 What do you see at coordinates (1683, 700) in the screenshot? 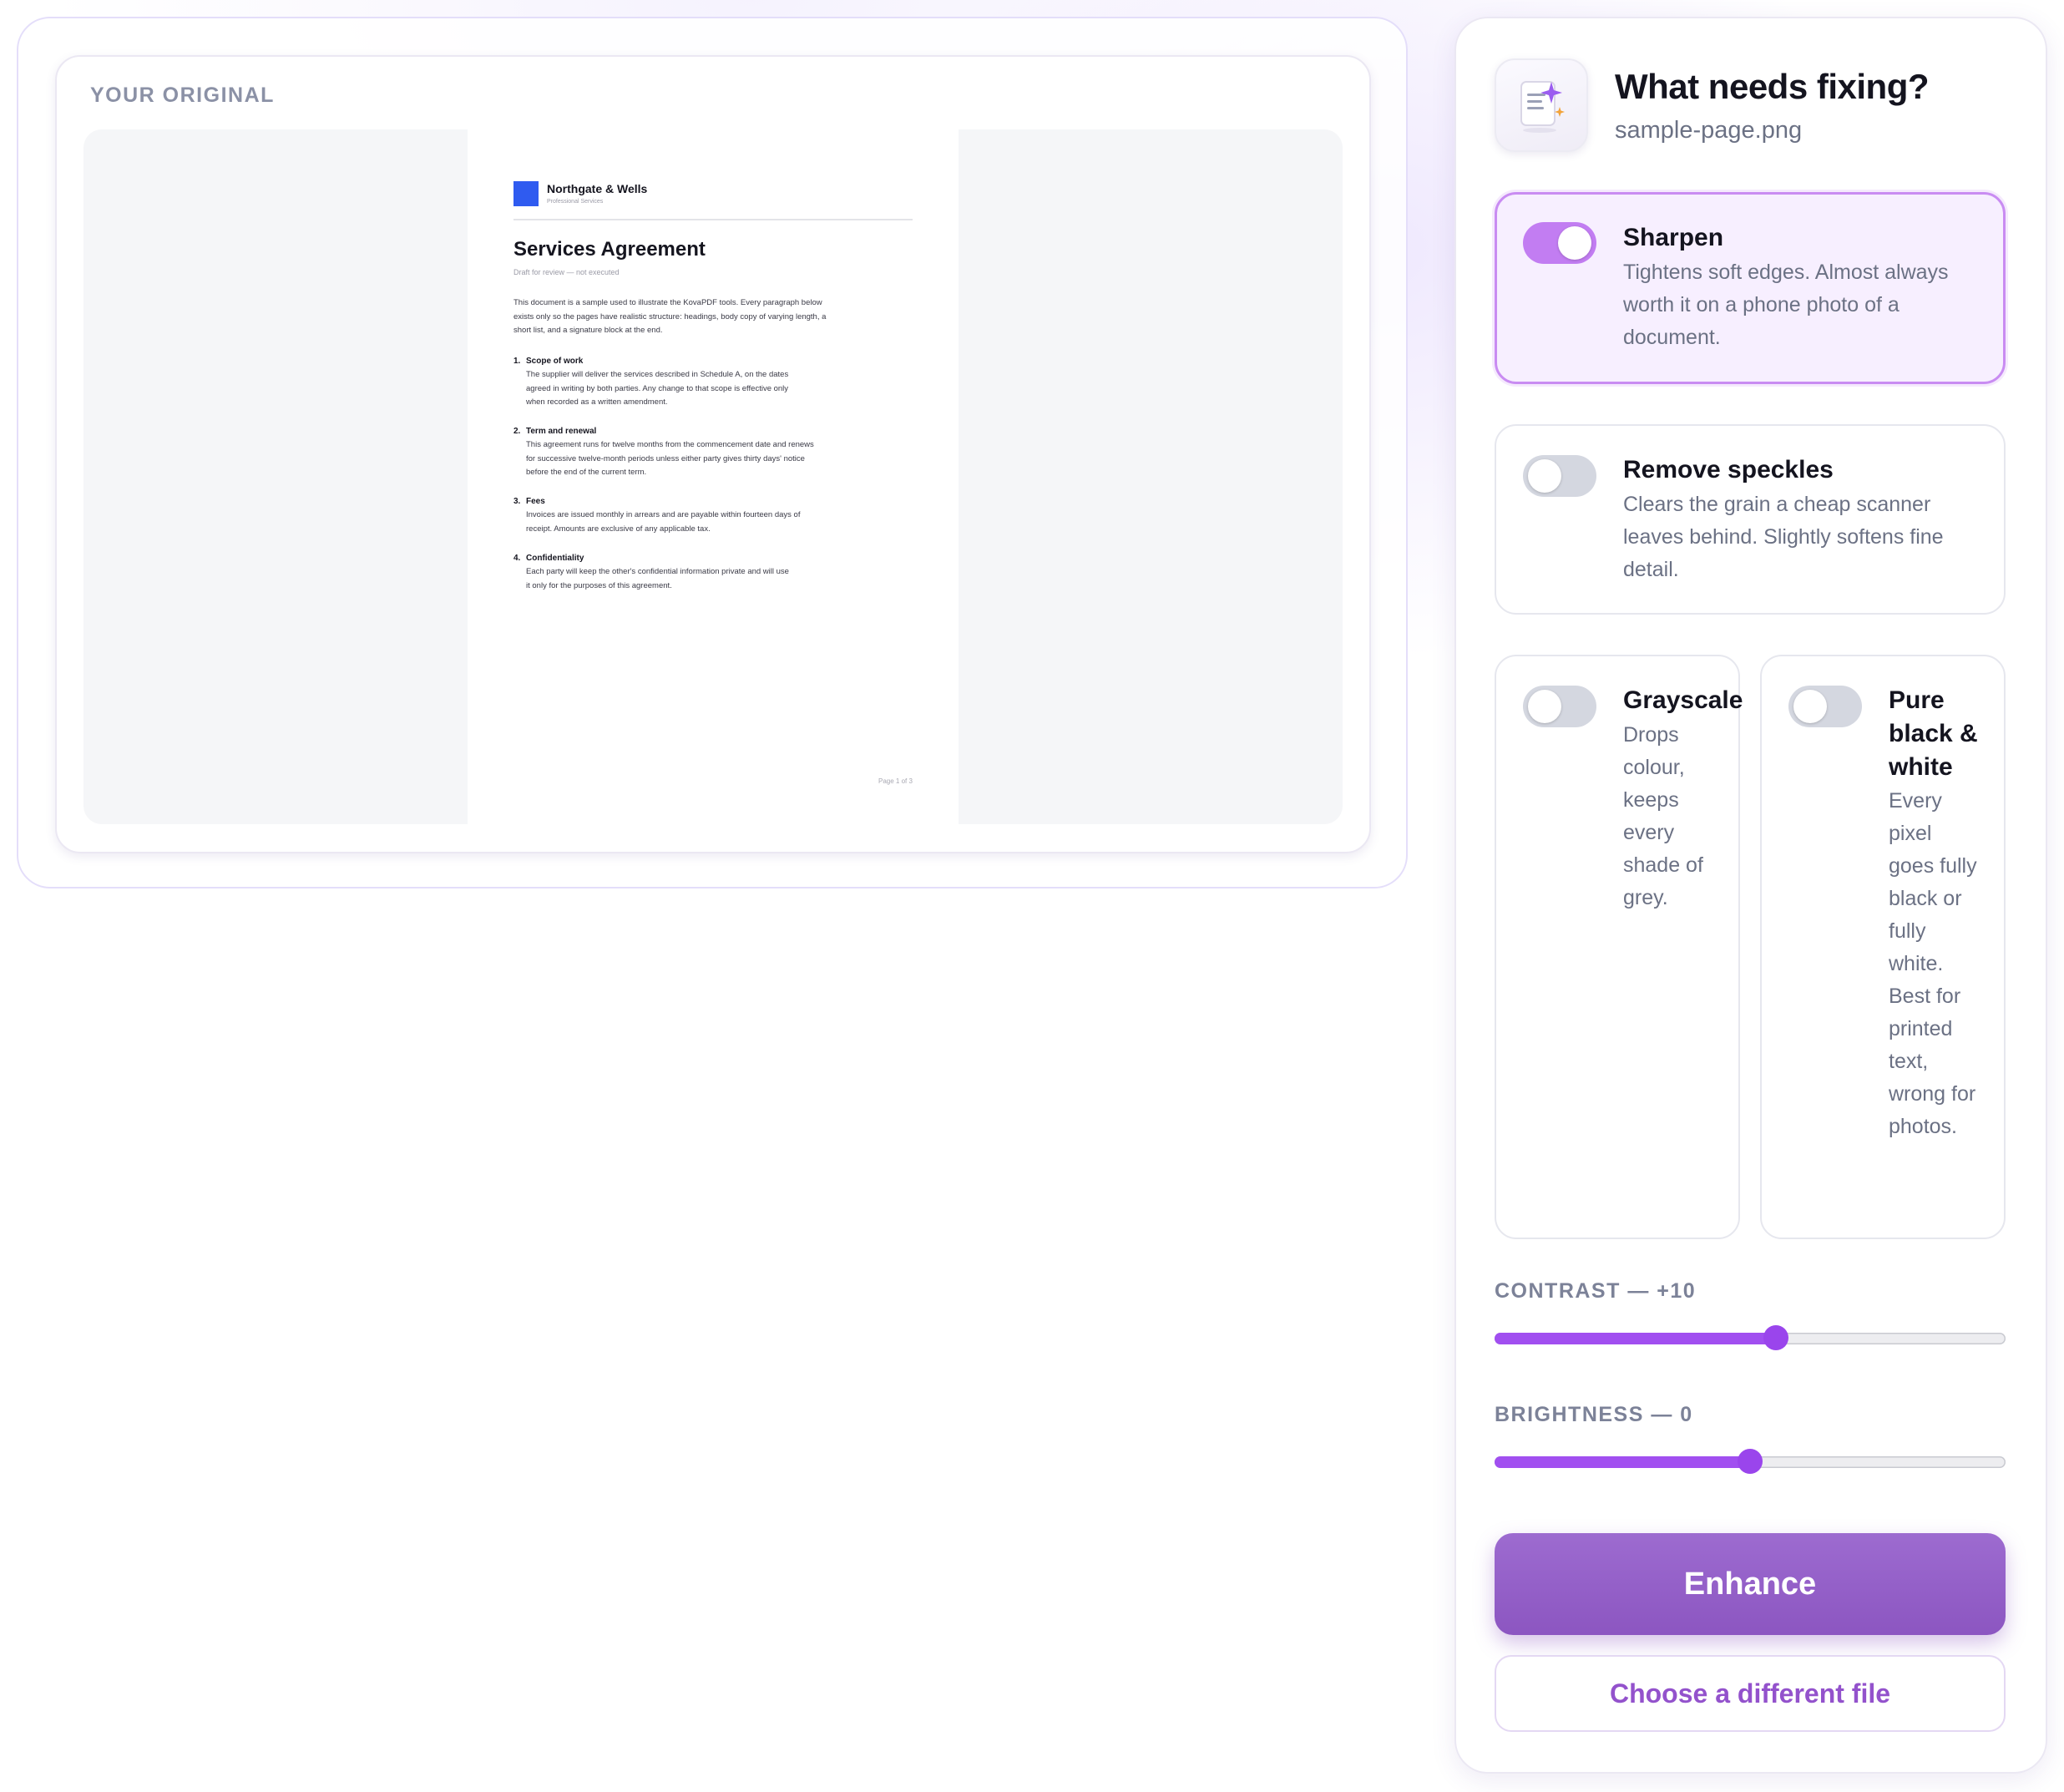
I see `option-title: Grayscale` at bounding box center [1683, 700].